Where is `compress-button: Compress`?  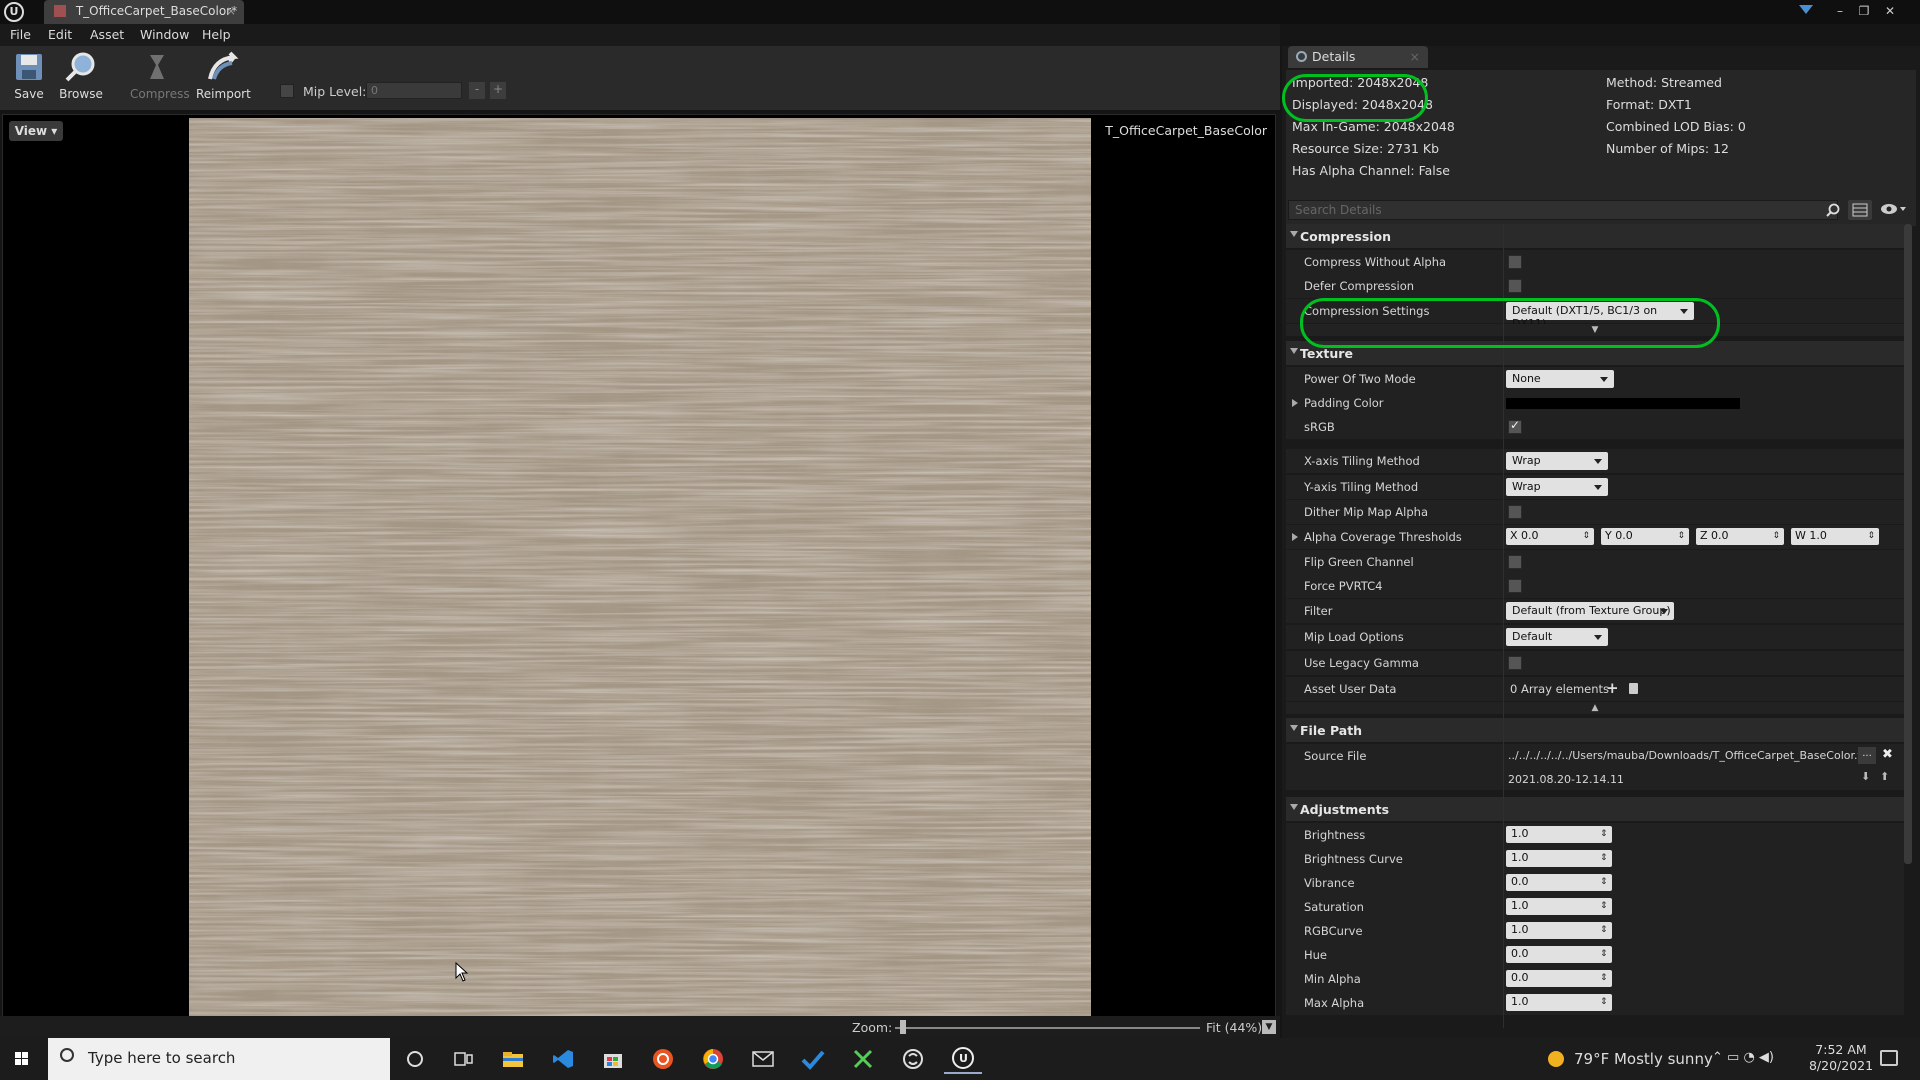
compress-button: Compress is located at coordinates (160, 79).